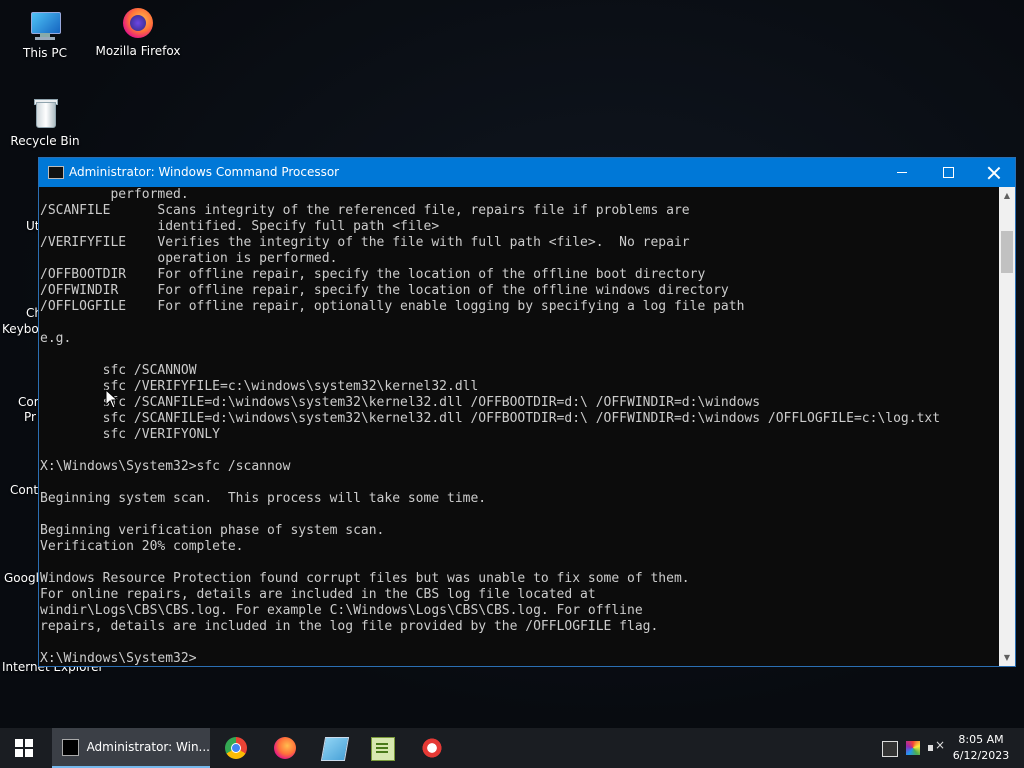 The height and width of the screenshot is (768, 1024). I want to click on scrollbar-thumb, so click(1007, 252).